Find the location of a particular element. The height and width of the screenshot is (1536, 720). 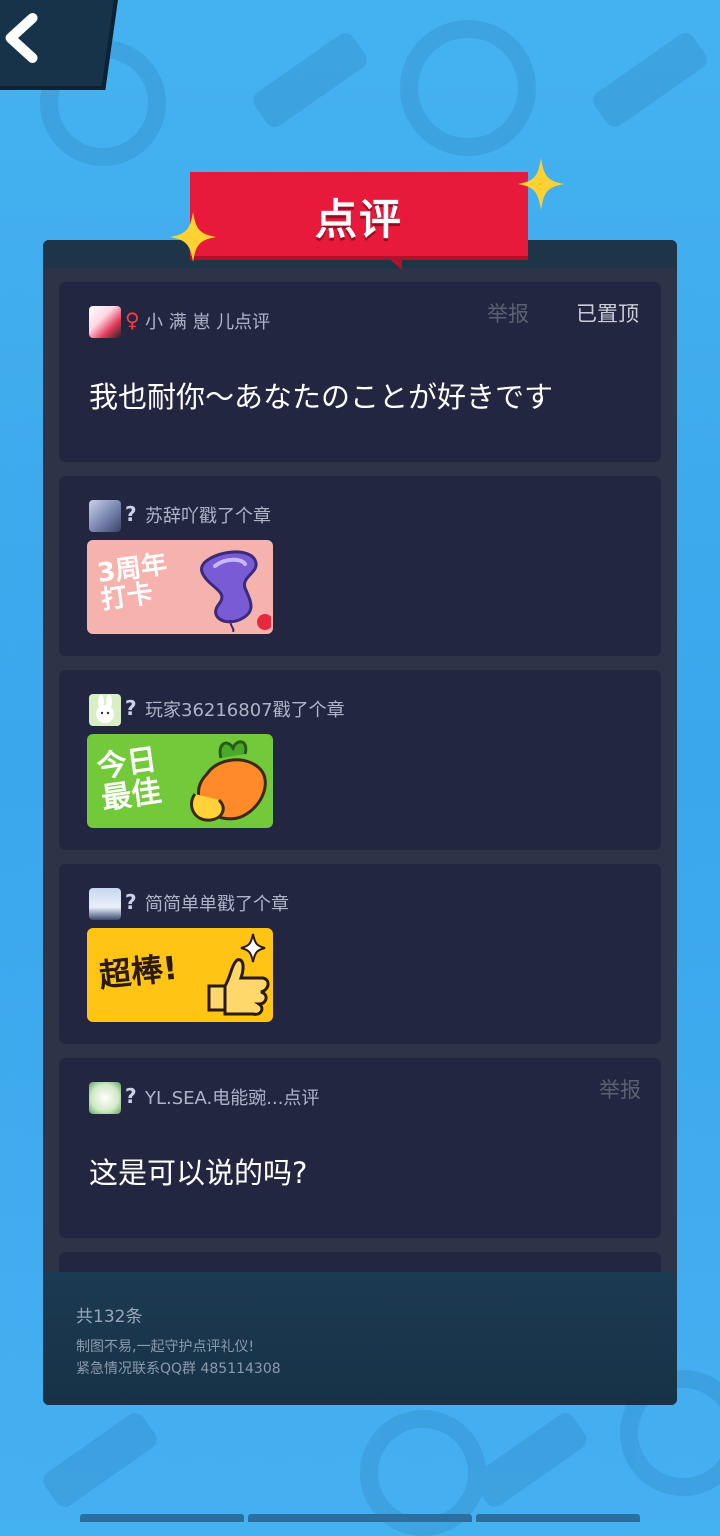

rabbit-icon is located at coordinates (105, 709).